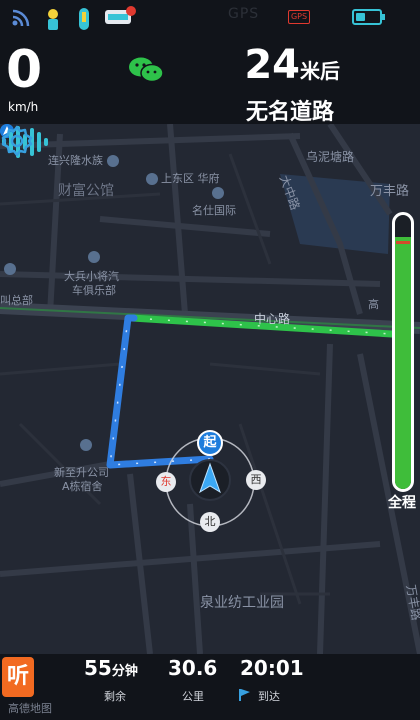 The width and height of the screenshot is (420, 720). What do you see at coordinates (210, 687) in the screenshot?
I see `trip-summary-bar: 听 55分钟 剩余 30.6 公里 20:01 到达 高德地图` at bounding box center [210, 687].